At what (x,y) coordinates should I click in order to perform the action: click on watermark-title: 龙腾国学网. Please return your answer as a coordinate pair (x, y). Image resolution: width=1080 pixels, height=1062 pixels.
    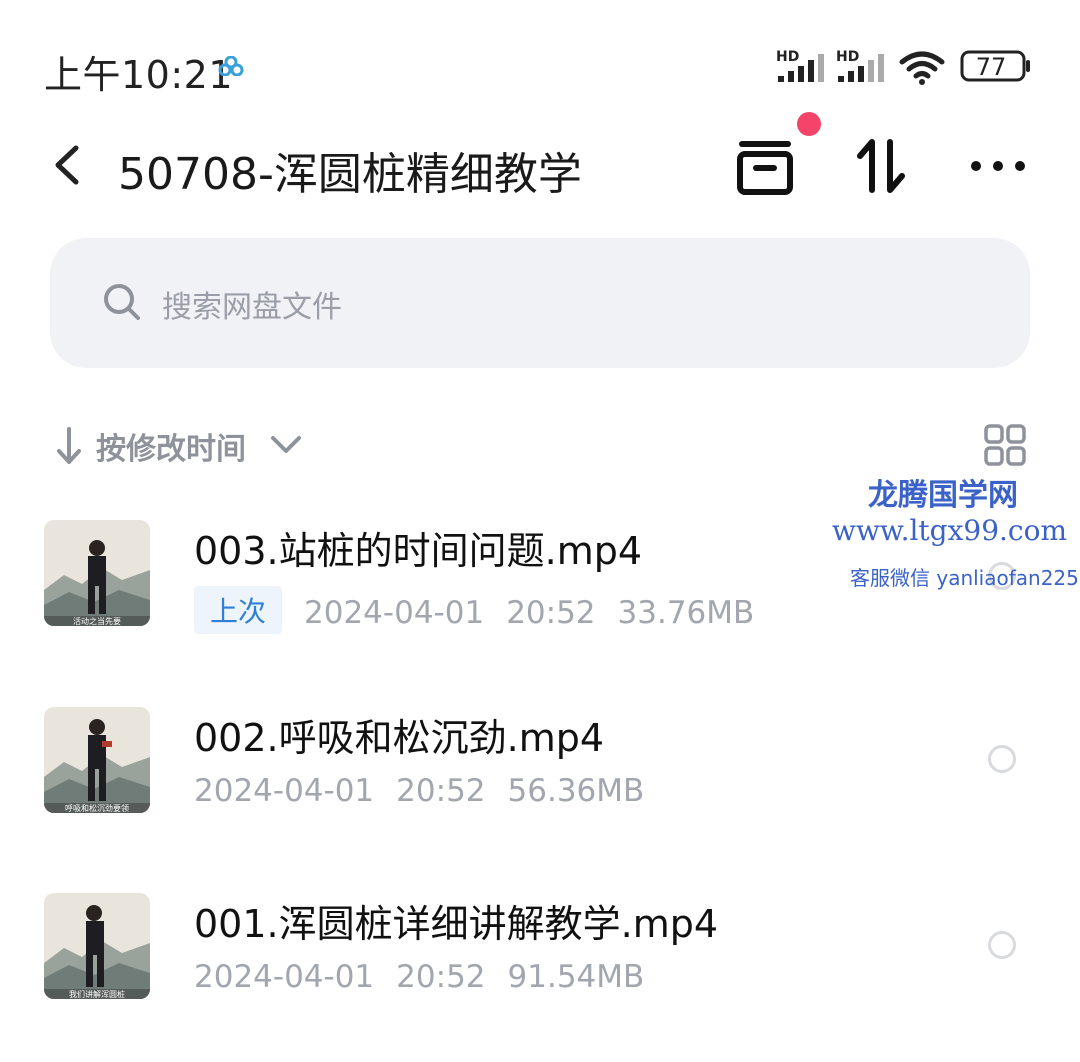
    Looking at the image, I should click on (943, 495).